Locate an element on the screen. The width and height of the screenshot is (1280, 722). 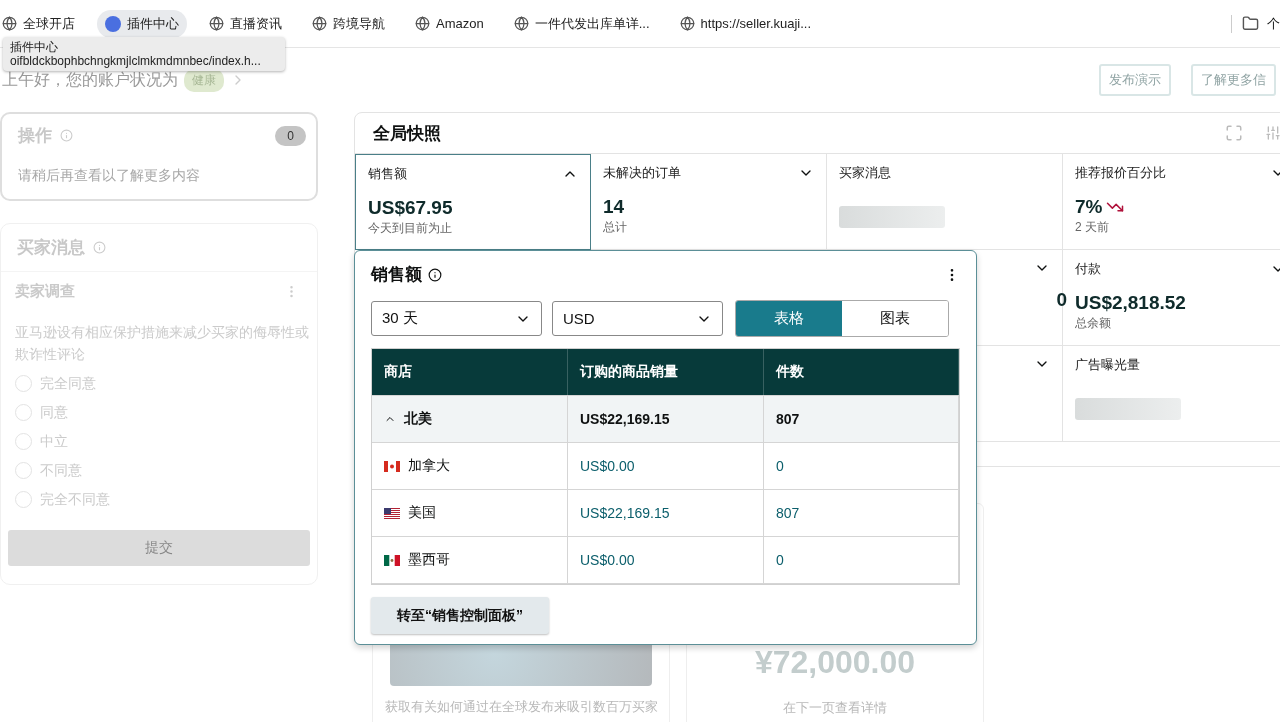
tile-label: 未解决的订单 is located at coordinates (642, 173).